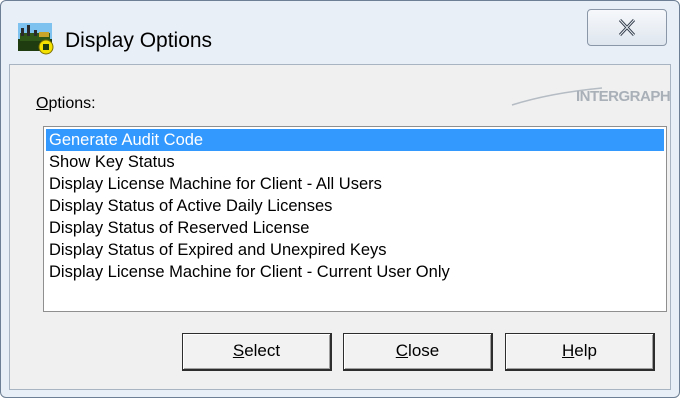 The width and height of the screenshot is (682, 400). I want to click on window-close-button, so click(627, 27).